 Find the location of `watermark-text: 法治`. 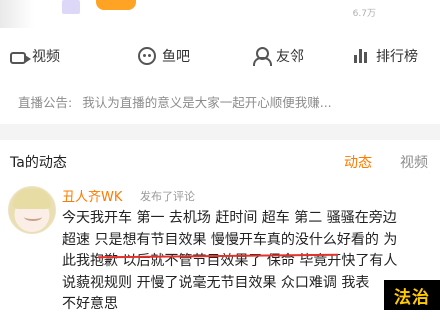

watermark-text: 法治 is located at coordinates (412, 297).